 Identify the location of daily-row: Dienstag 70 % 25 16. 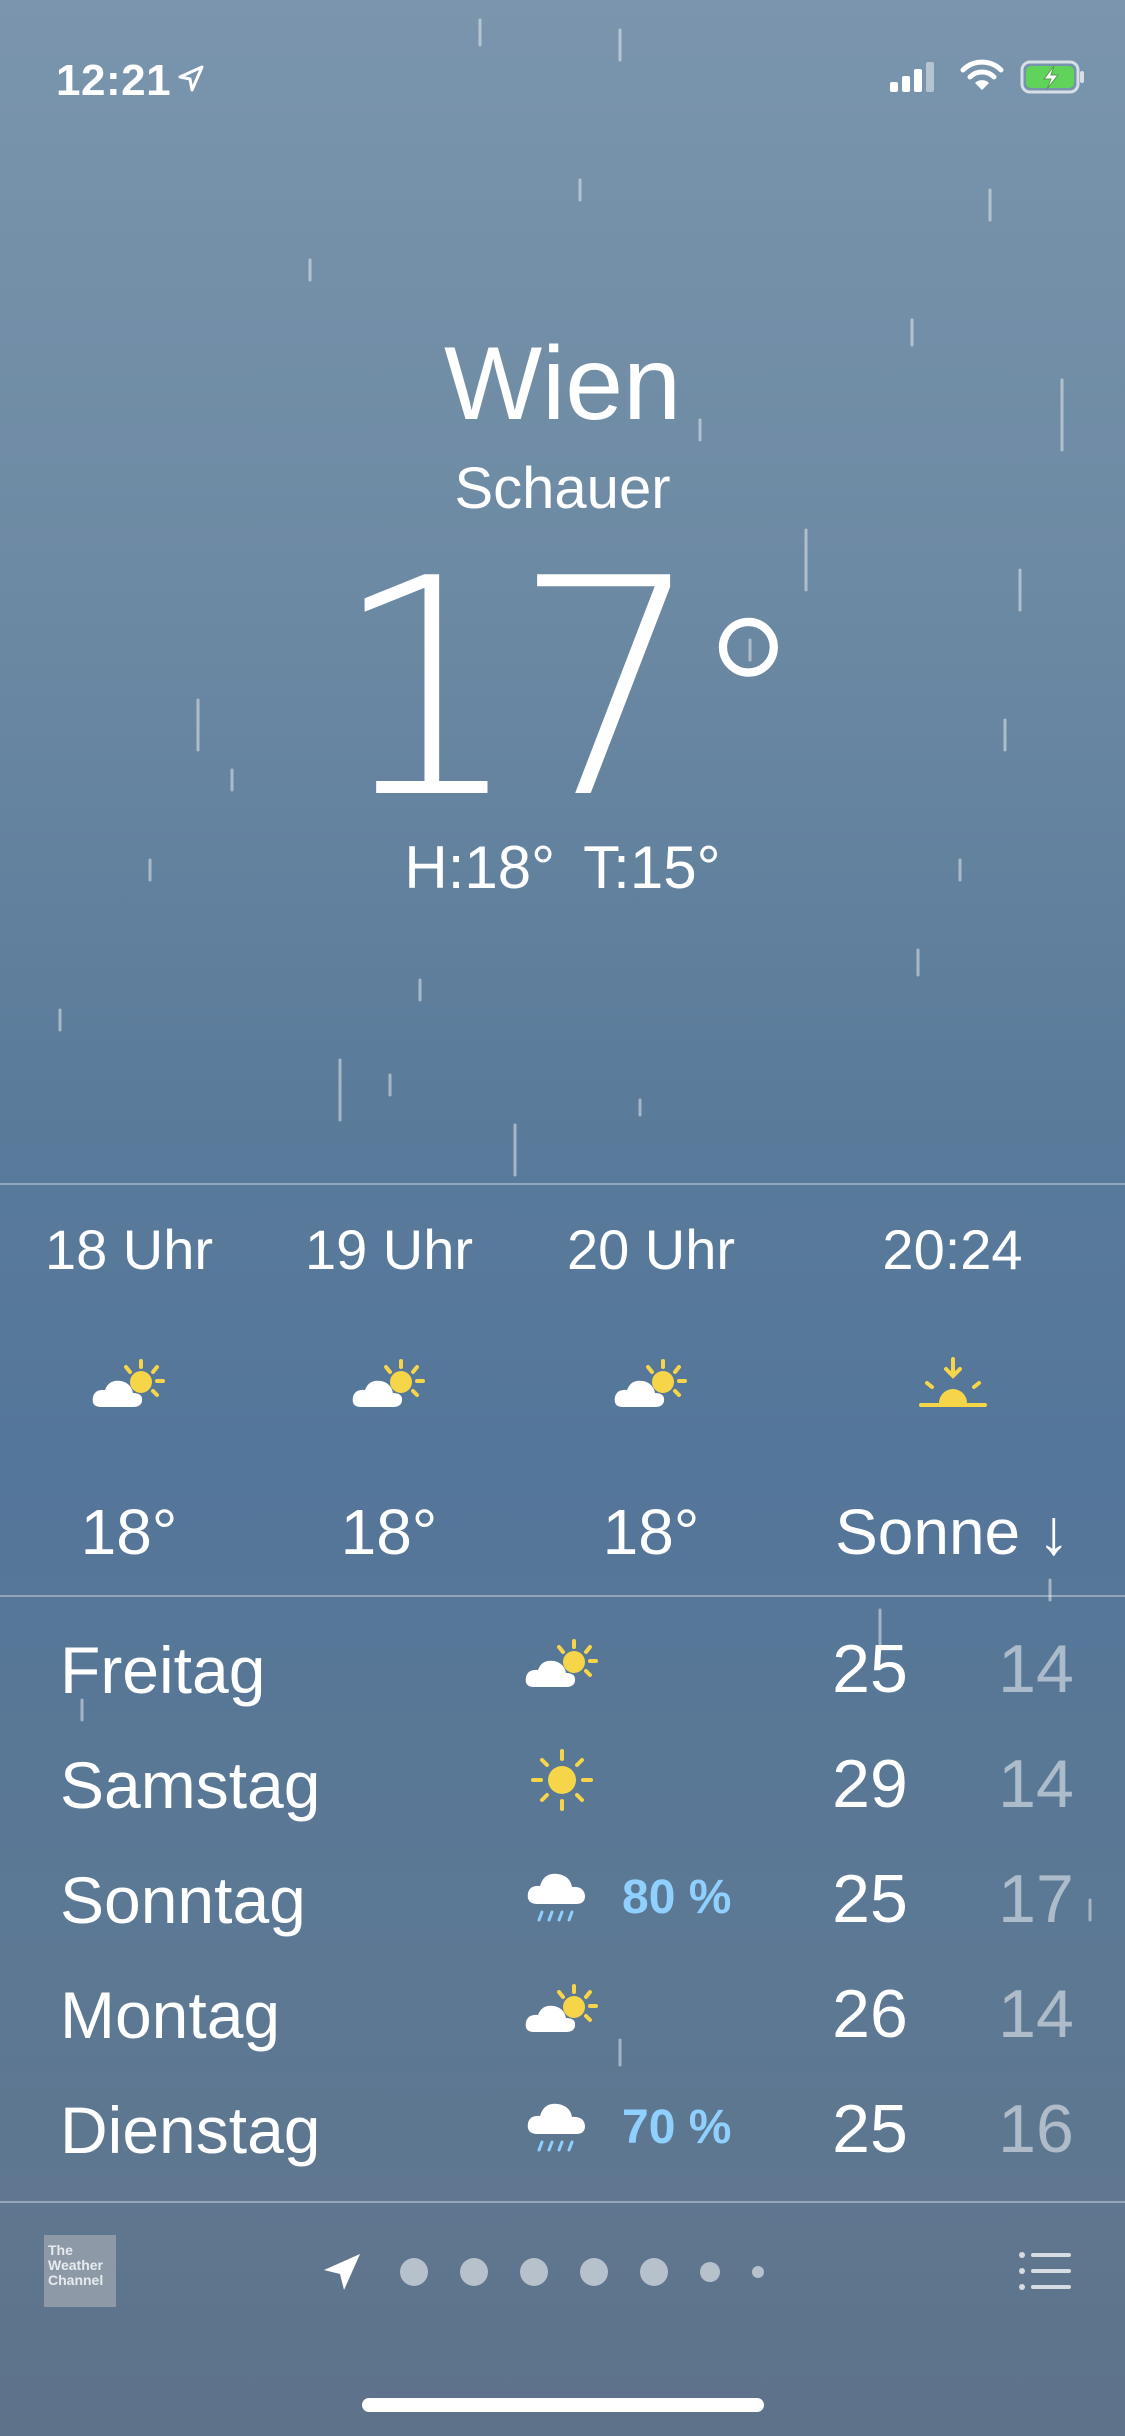
(567, 2130).